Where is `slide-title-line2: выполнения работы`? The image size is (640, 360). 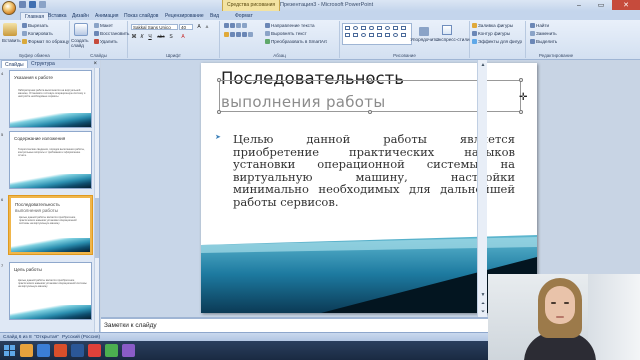 slide-title-line2: выполнения работы is located at coordinates (303, 102).